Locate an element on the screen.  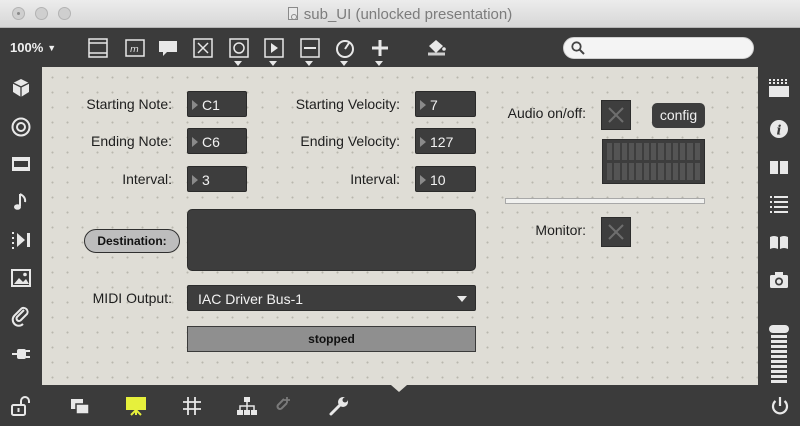
presentation-mode-icon is located at coordinates (136, 406).